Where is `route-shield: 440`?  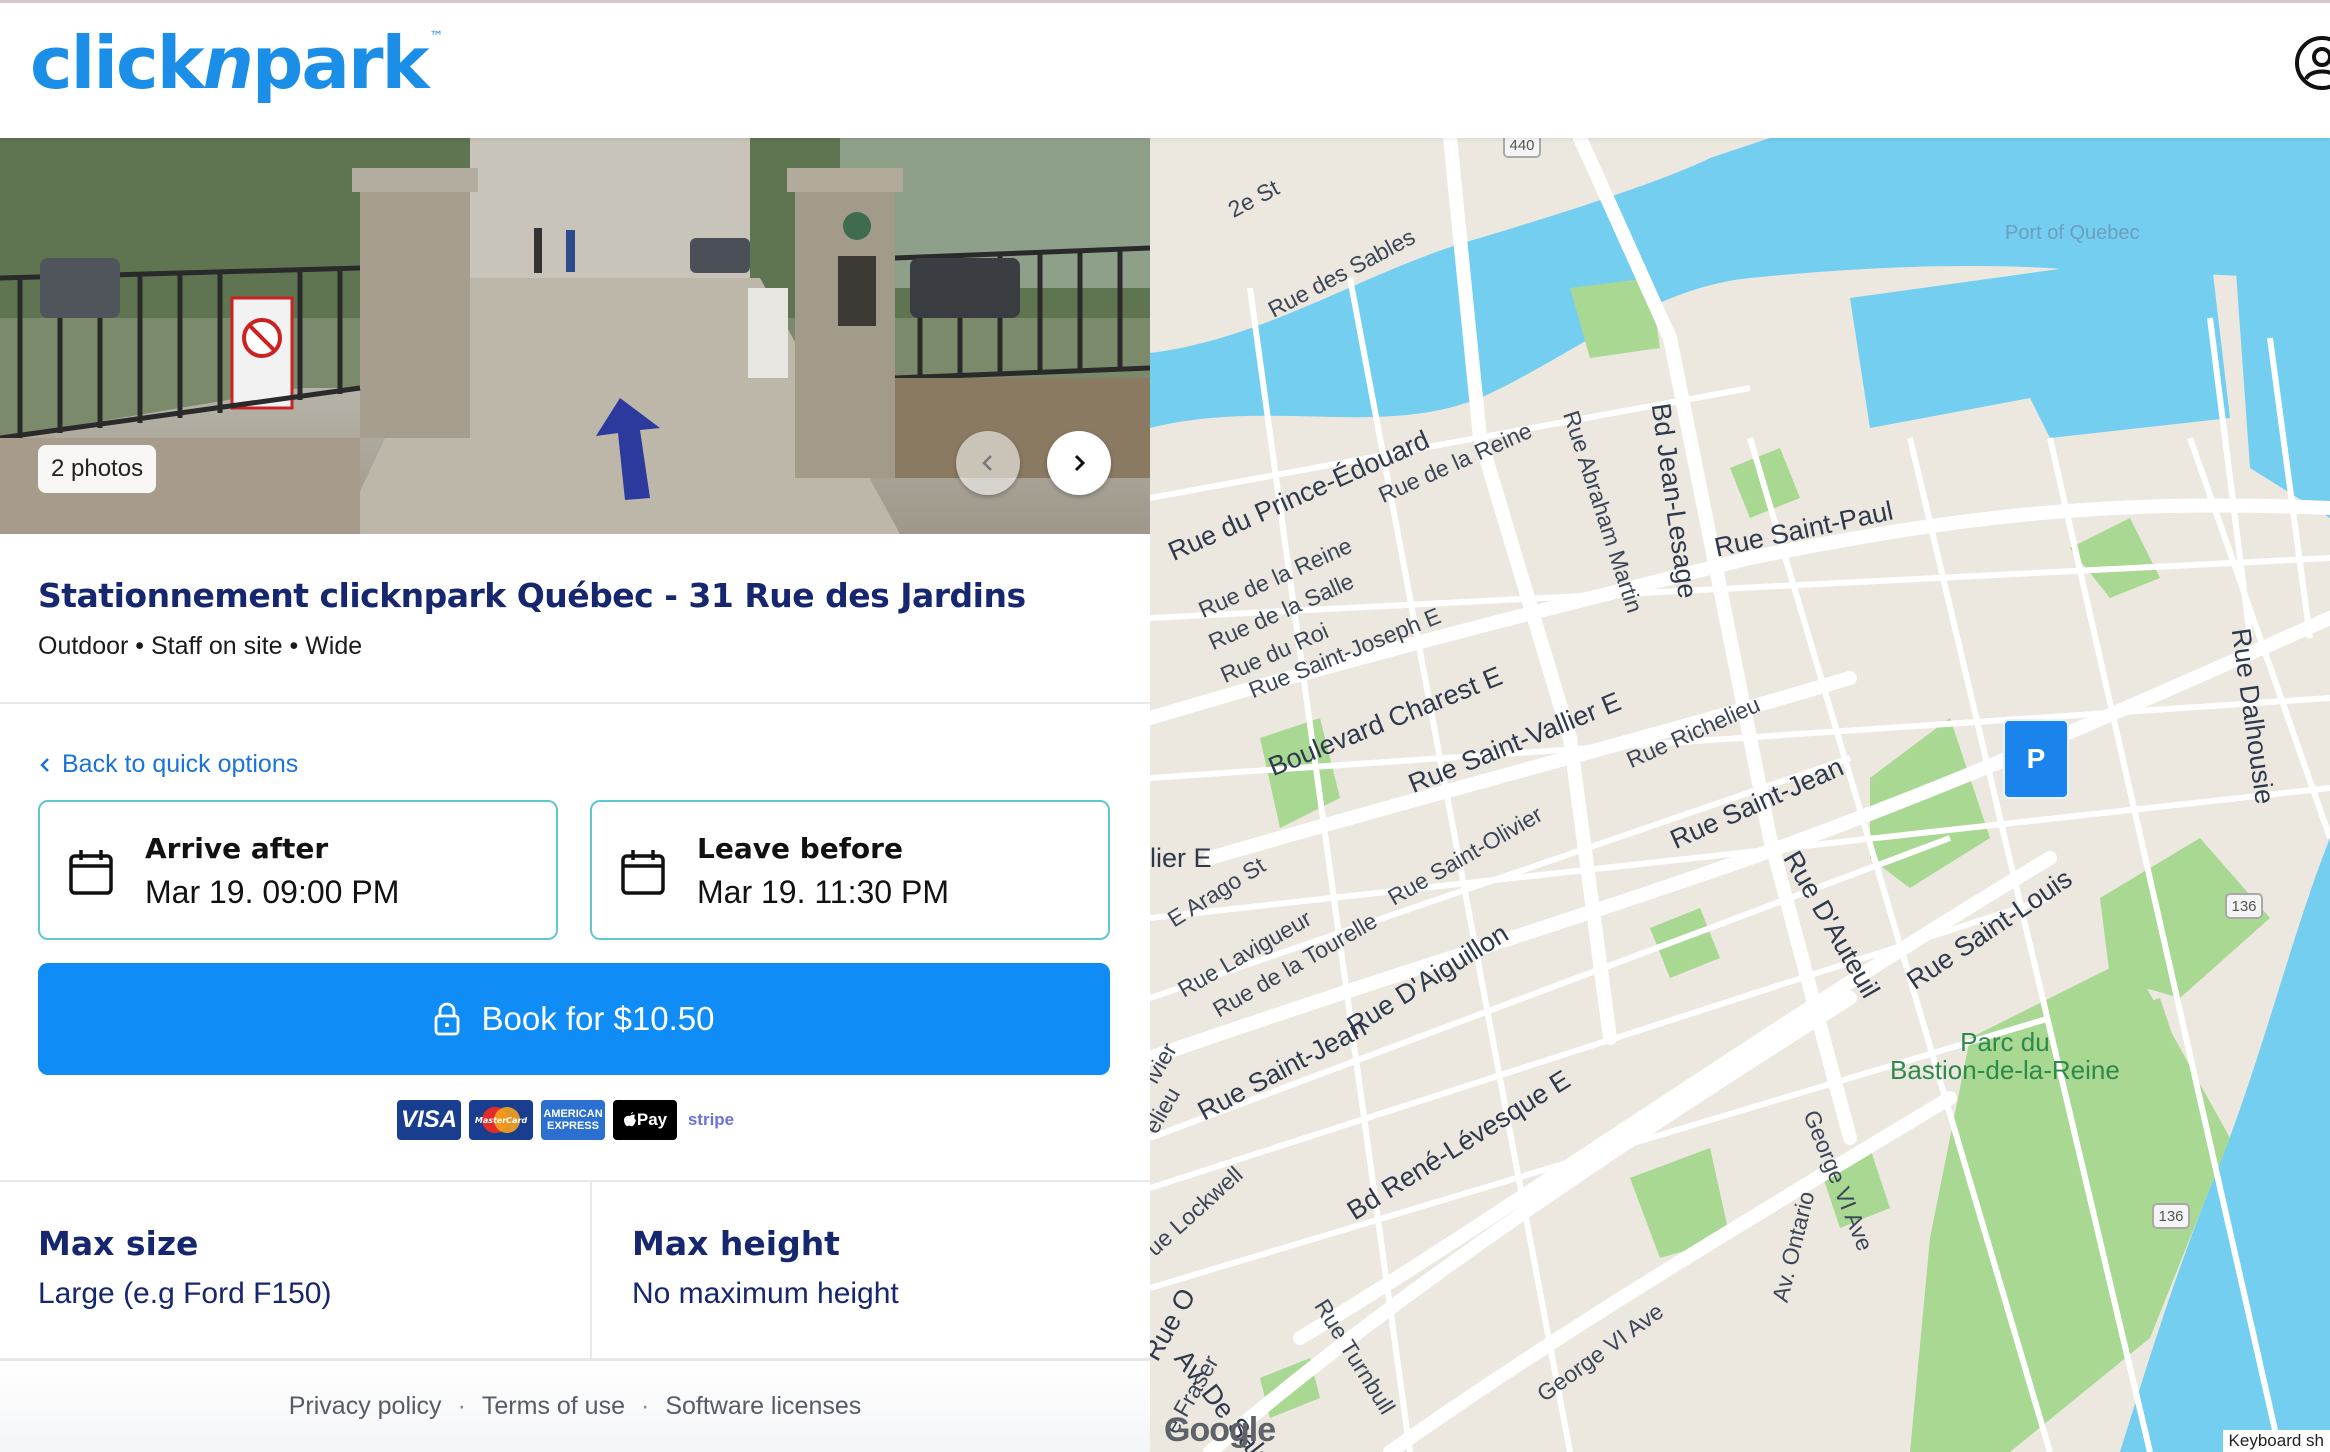
route-shield: 440 is located at coordinates (1522, 148).